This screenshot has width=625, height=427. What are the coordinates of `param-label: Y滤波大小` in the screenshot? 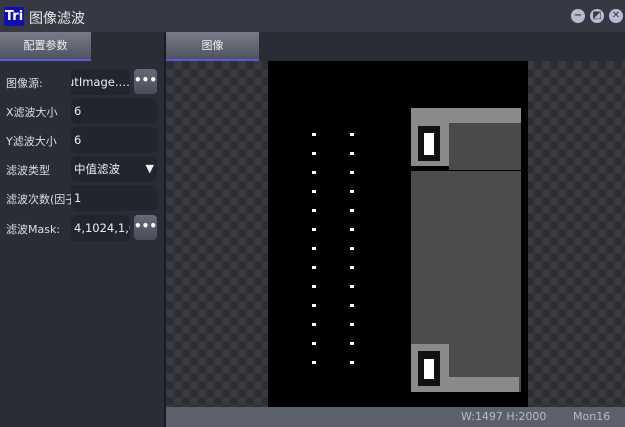 It's located at (31, 141).